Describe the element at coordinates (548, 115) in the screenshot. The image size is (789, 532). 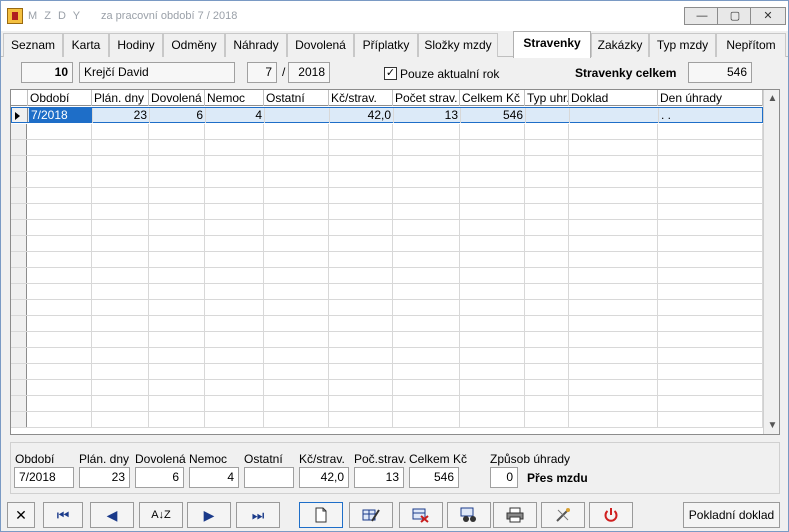
I see `cell-typ-uhr` at that location.